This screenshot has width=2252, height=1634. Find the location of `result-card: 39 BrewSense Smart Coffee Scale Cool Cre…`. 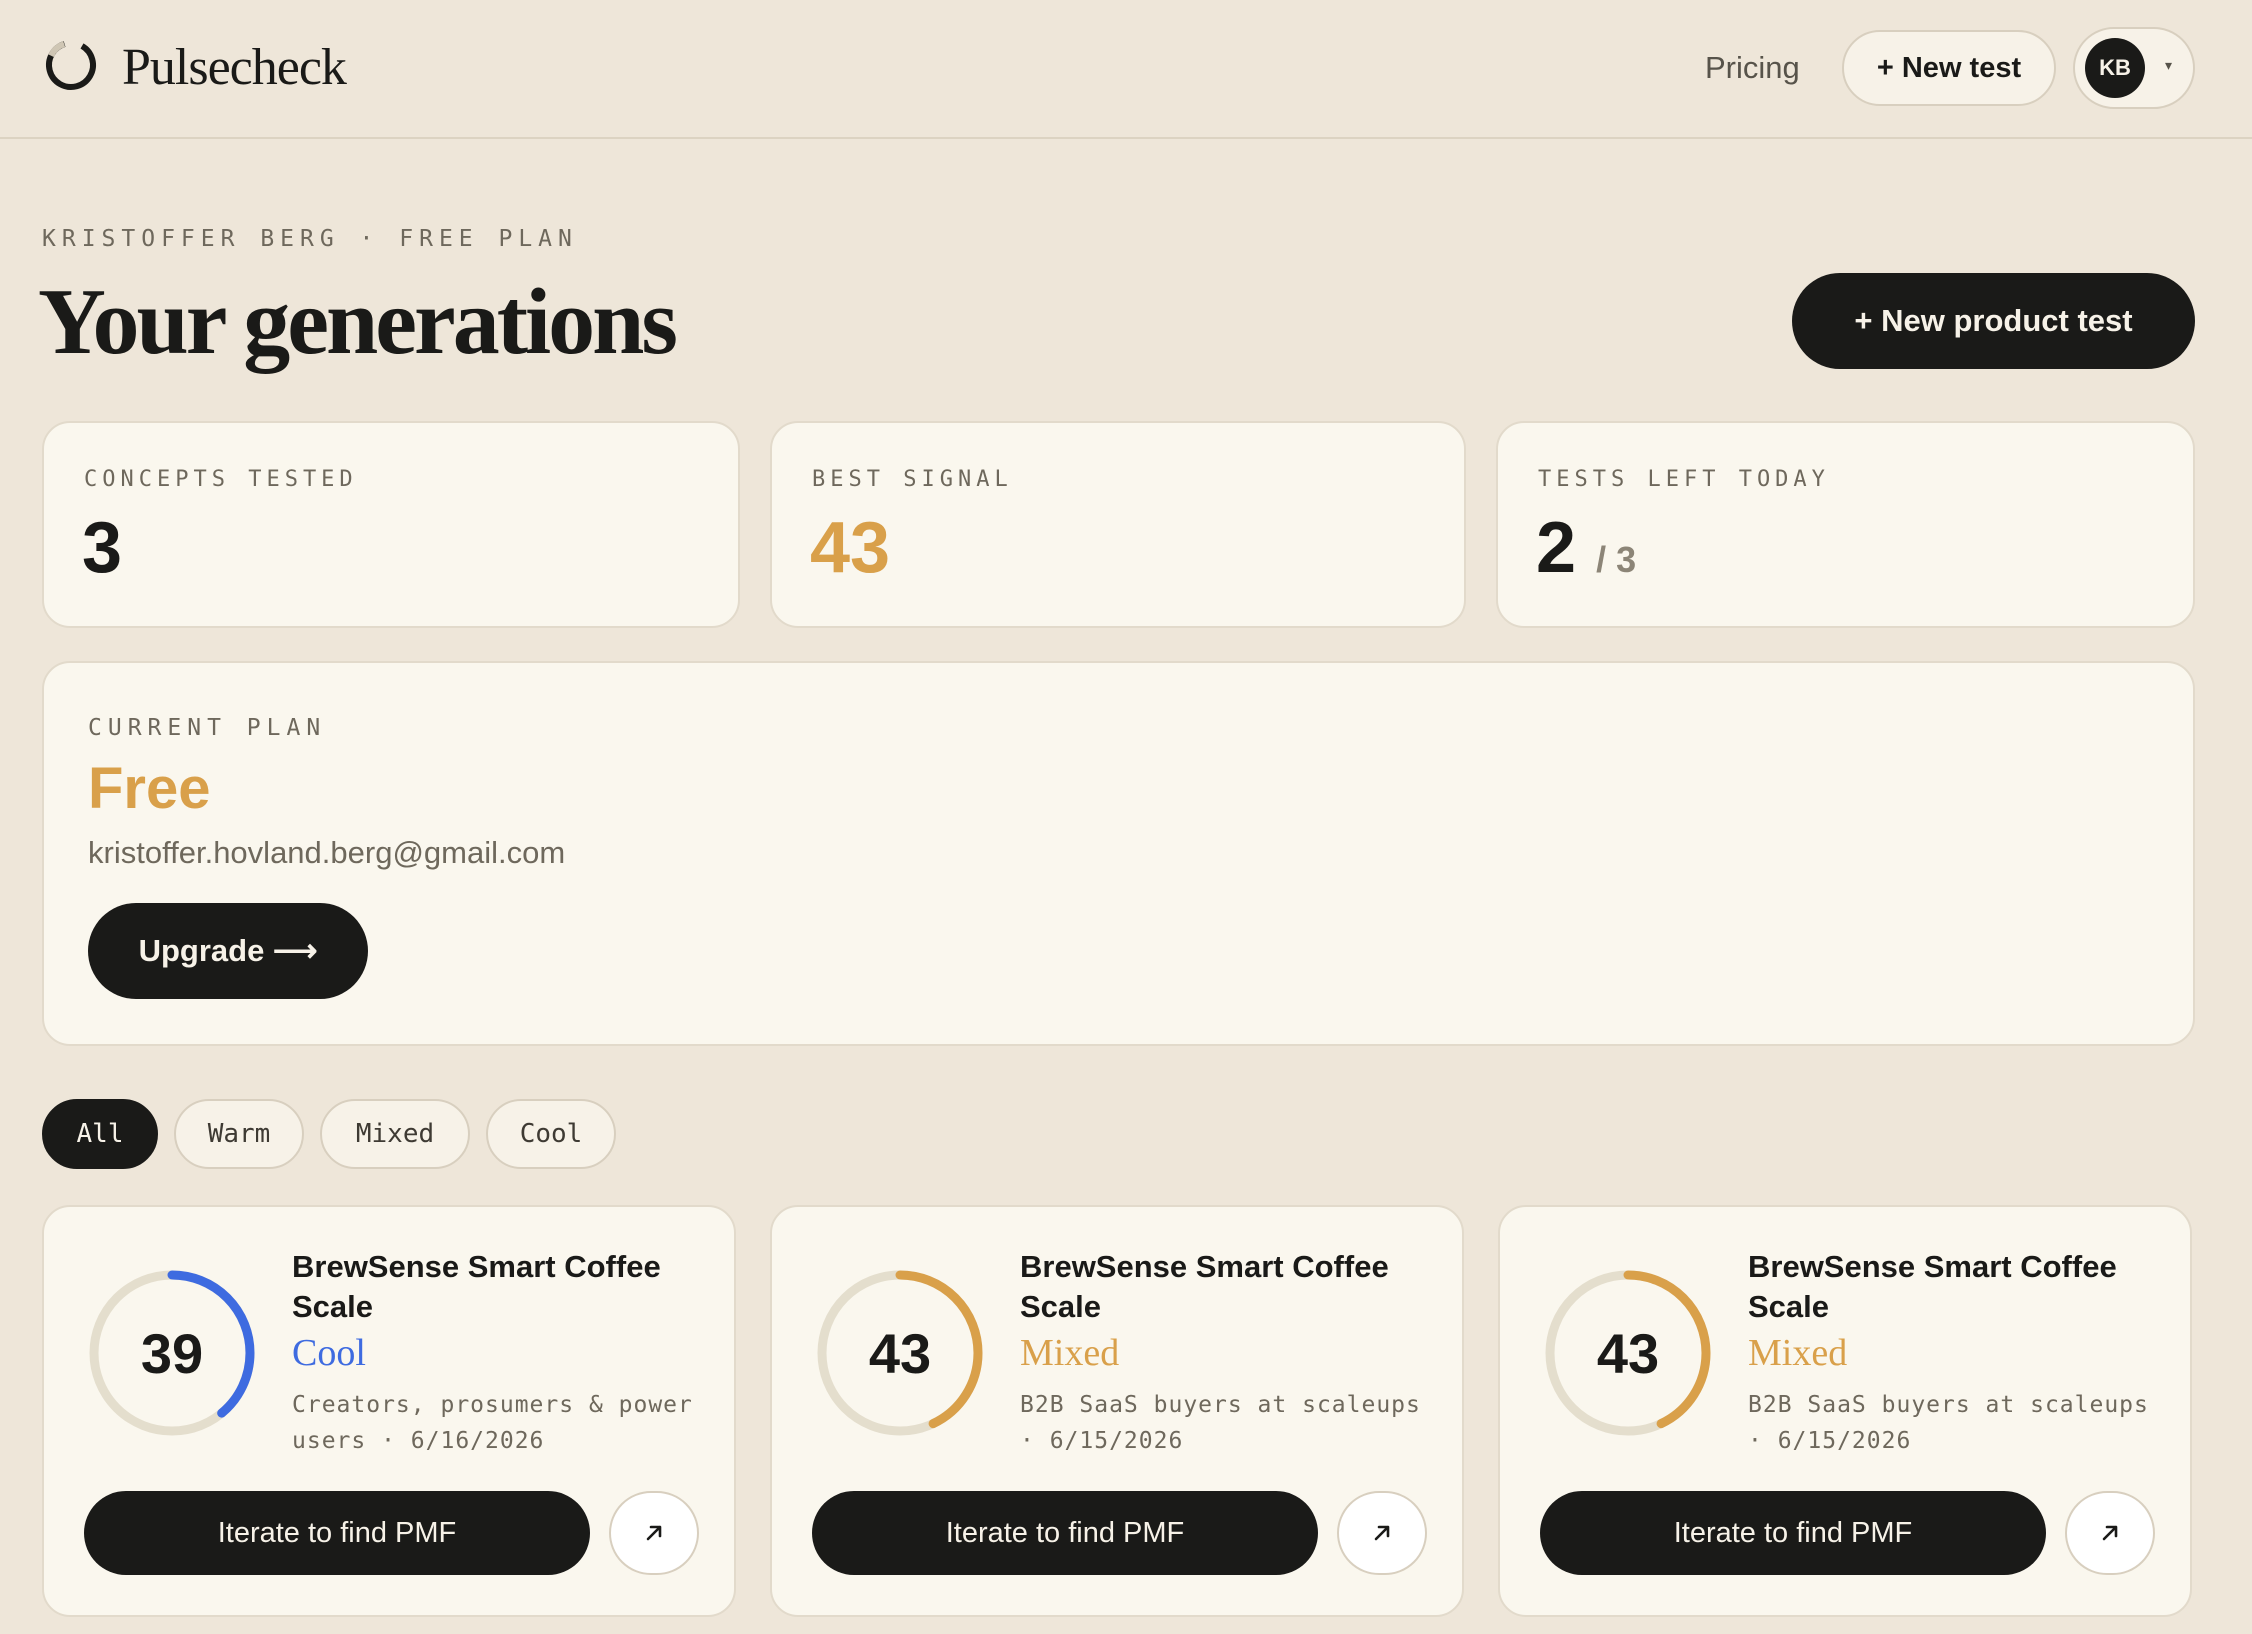

result-card: 39 BrewSense Smart Coffee Scale Cool Cre… is located at coordinates (389, 1411).